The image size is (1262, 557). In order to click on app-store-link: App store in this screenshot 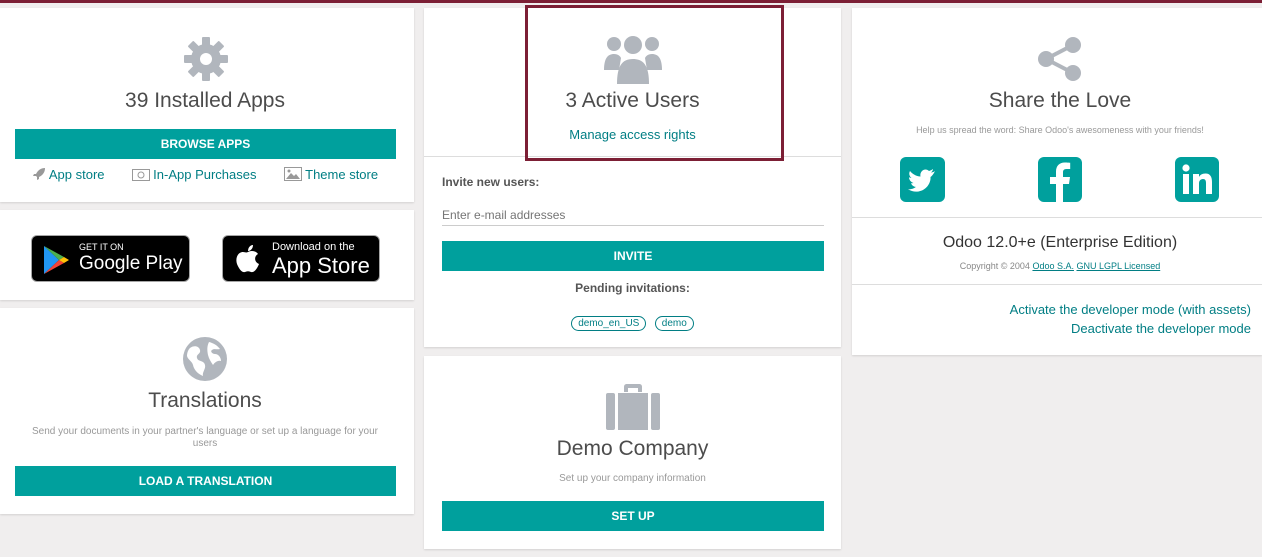, I will do `click(68, 174)`.